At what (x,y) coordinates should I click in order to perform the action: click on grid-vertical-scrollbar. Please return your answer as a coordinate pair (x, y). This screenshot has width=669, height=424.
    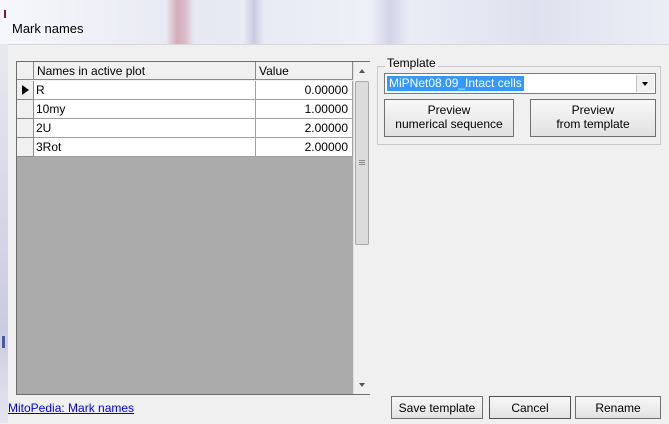
    Looking at the image, I should click on (362, 228).